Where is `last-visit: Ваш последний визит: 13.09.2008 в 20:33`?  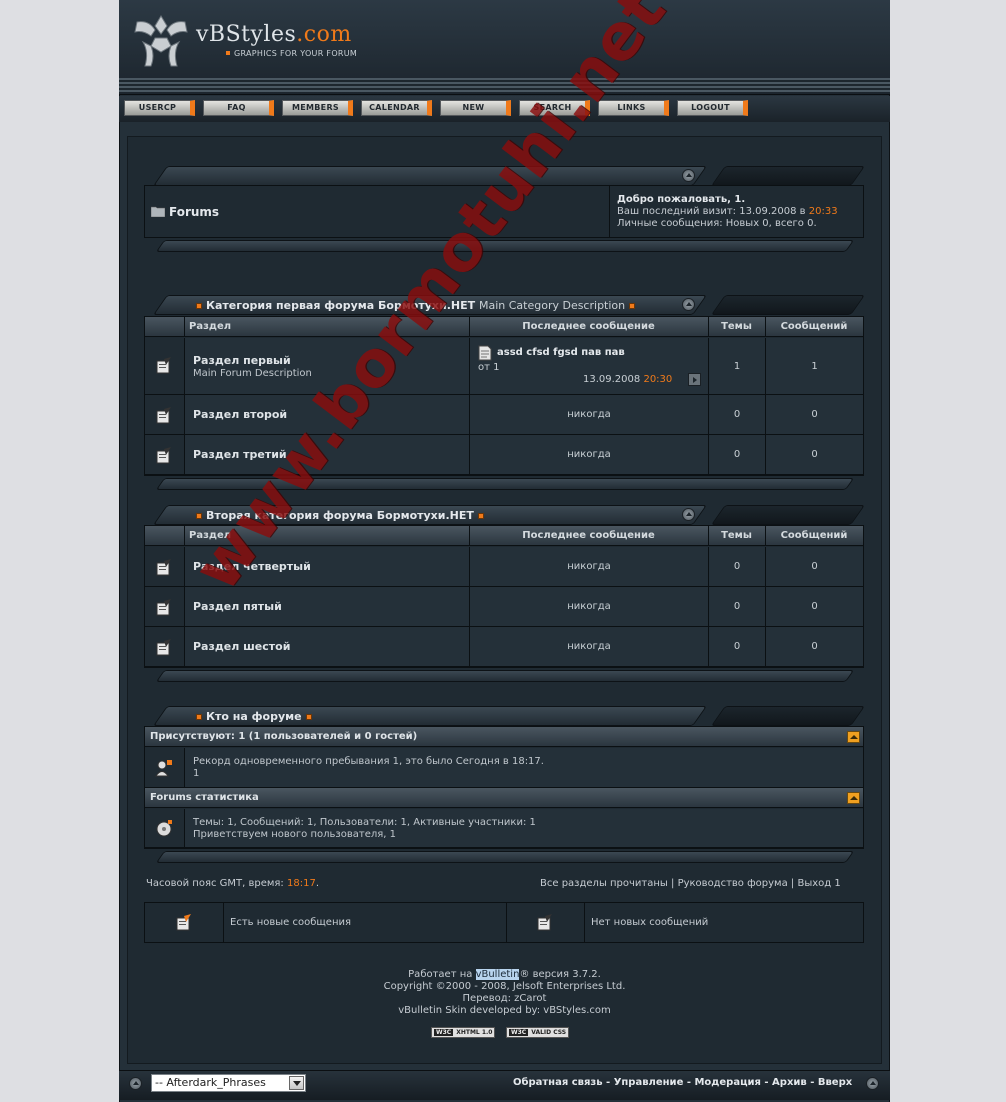
last-visit: Ваш последний визит: 13.09.2008 в 20:33 is located at coordinates (727, 211).